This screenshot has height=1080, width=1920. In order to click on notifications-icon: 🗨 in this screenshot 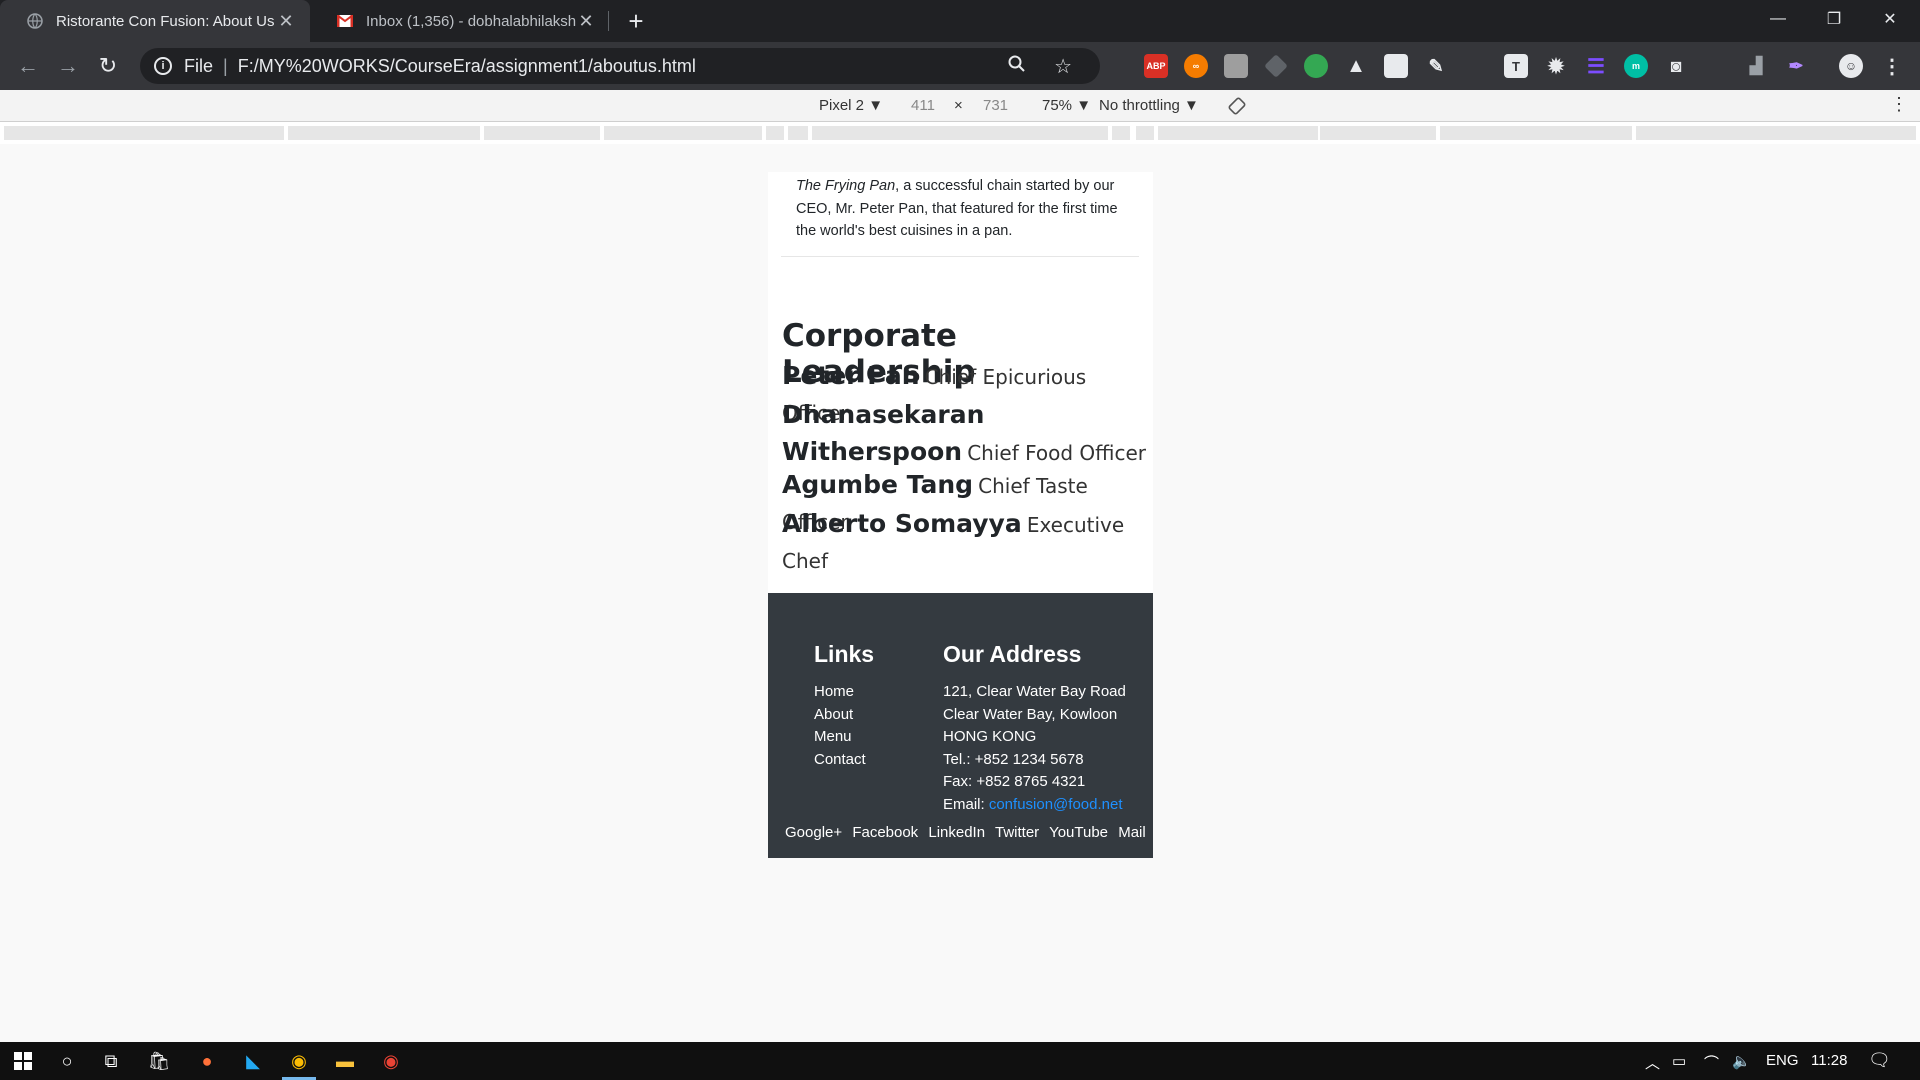, I will do `click(1879, 1060)`.